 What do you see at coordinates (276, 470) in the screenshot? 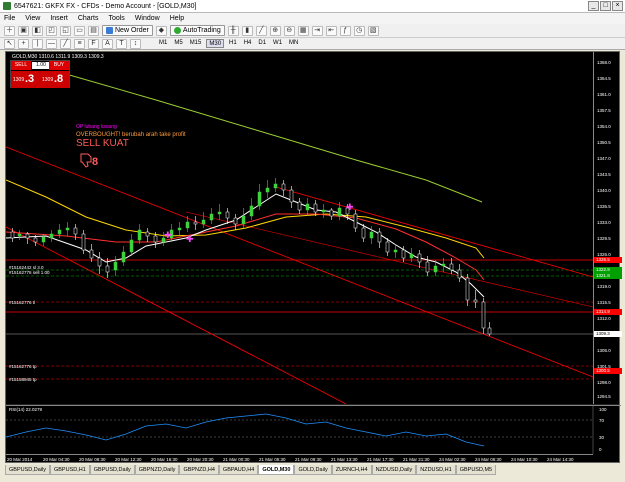
I see `chart-tab-active: GOLD,M30` at bounding box center [276, 470].